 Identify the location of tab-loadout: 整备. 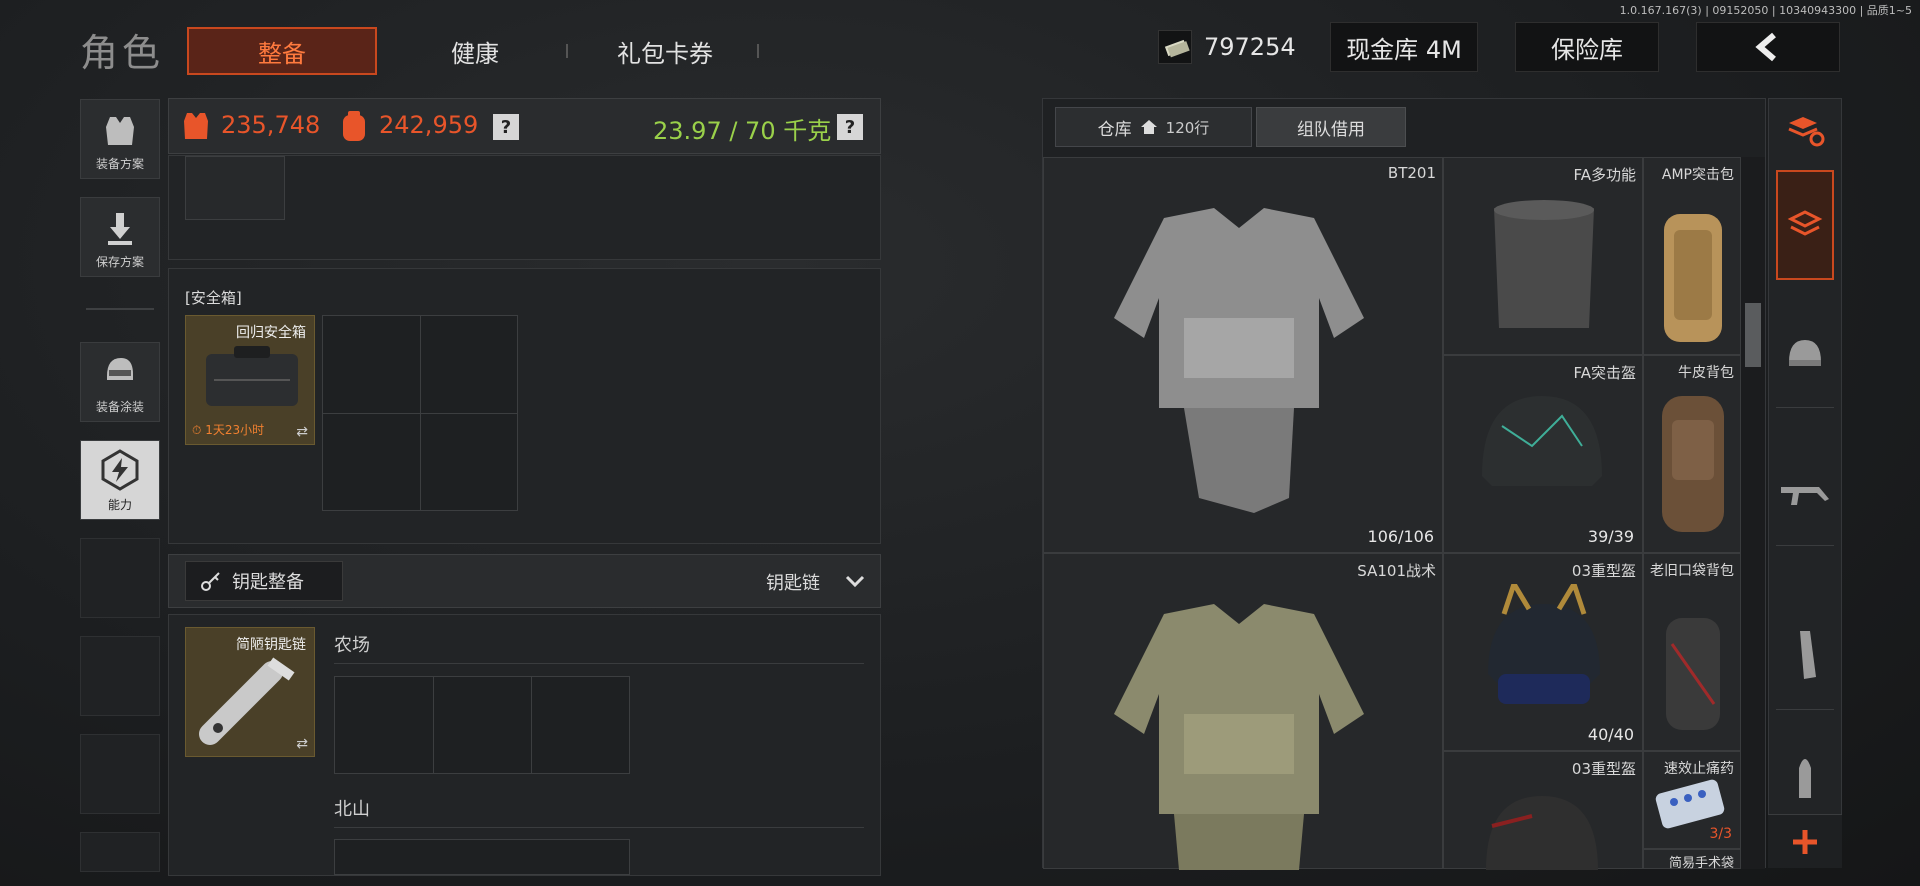
(282, 51).